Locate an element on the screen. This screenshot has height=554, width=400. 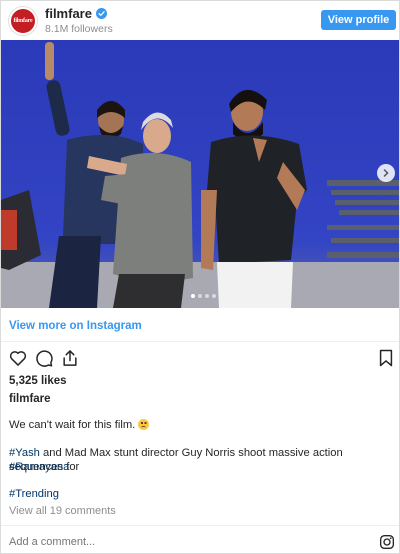
hashtag-link: #Trending is located at coordinates (34, 494).